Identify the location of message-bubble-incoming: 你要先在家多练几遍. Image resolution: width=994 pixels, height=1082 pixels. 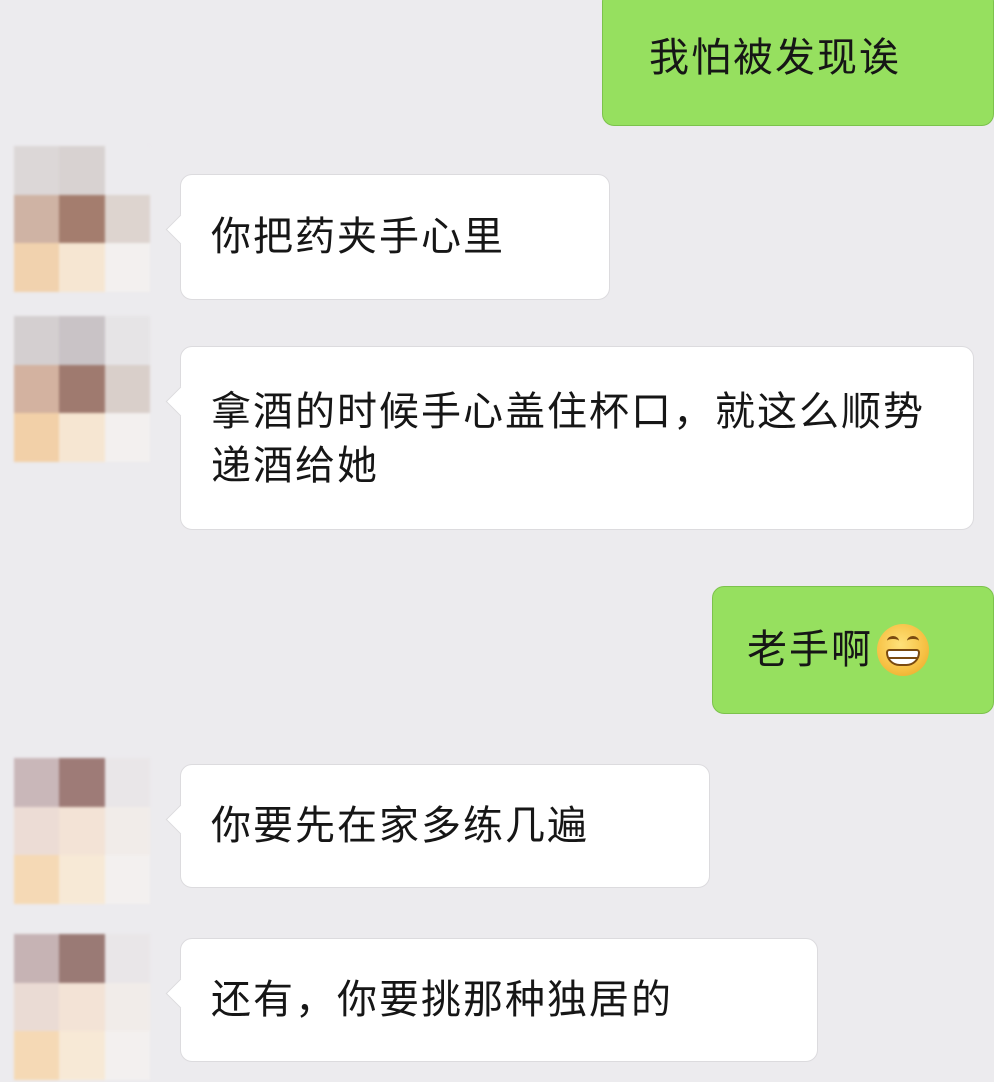
(445, 826).